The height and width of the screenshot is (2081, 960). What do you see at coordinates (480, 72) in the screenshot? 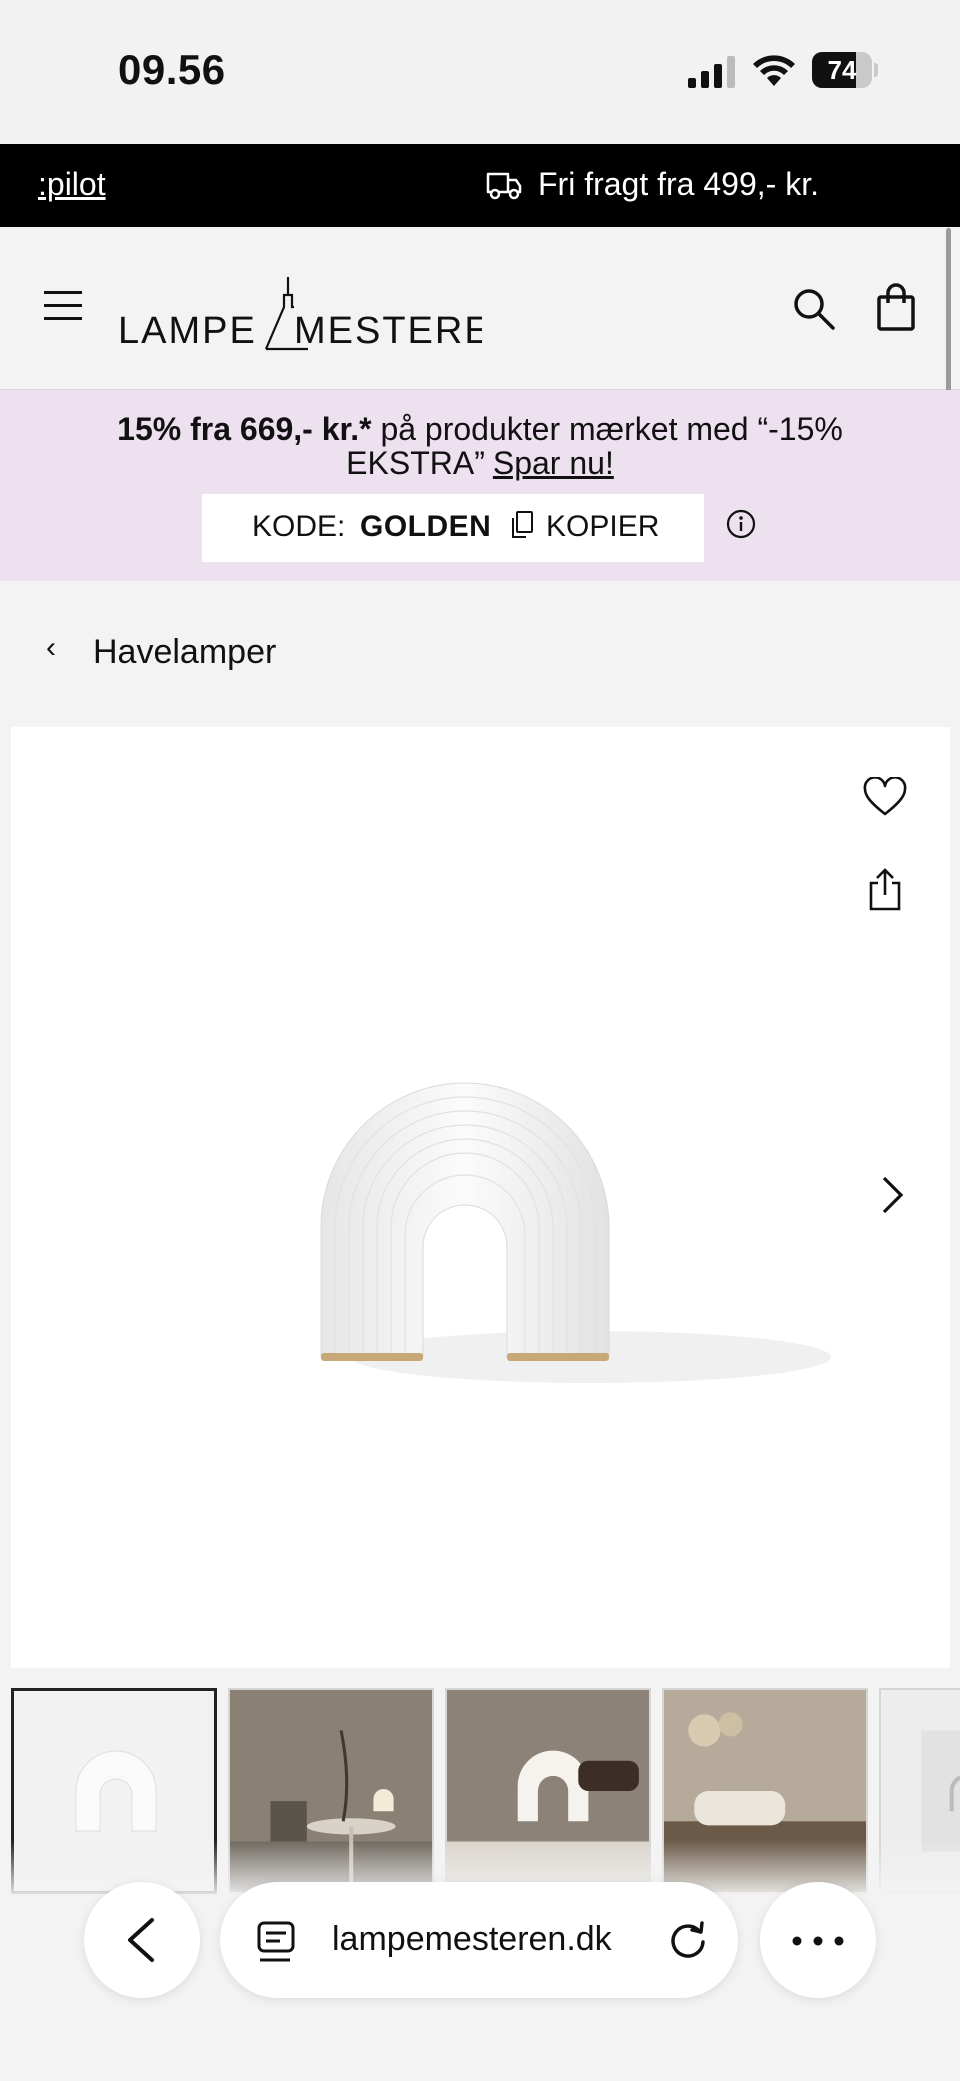
I see `status-bar: 09.56 74` at bounding box center [480, 72].